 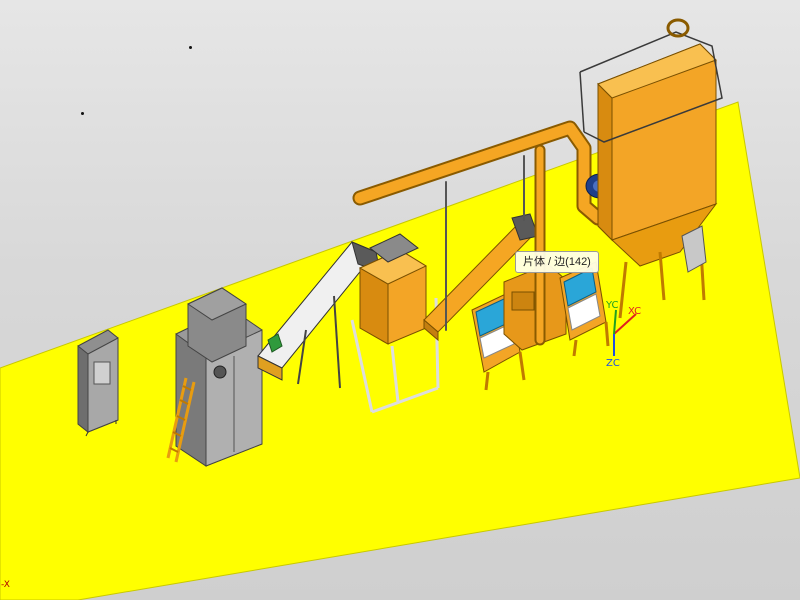 I want to click on axis-label-x: XC, so click(x=635, y=311).